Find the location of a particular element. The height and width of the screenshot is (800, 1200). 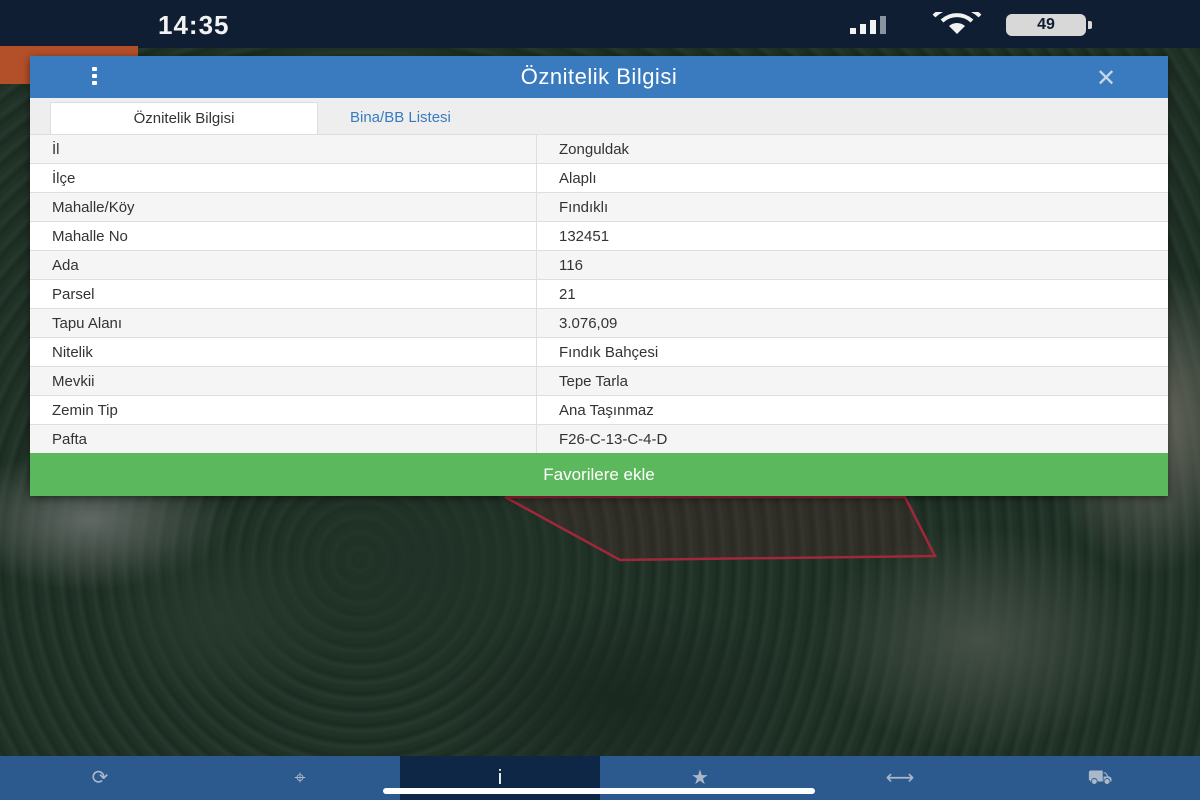

measure-icon: ⟷ is located at coordinates (900, 778).